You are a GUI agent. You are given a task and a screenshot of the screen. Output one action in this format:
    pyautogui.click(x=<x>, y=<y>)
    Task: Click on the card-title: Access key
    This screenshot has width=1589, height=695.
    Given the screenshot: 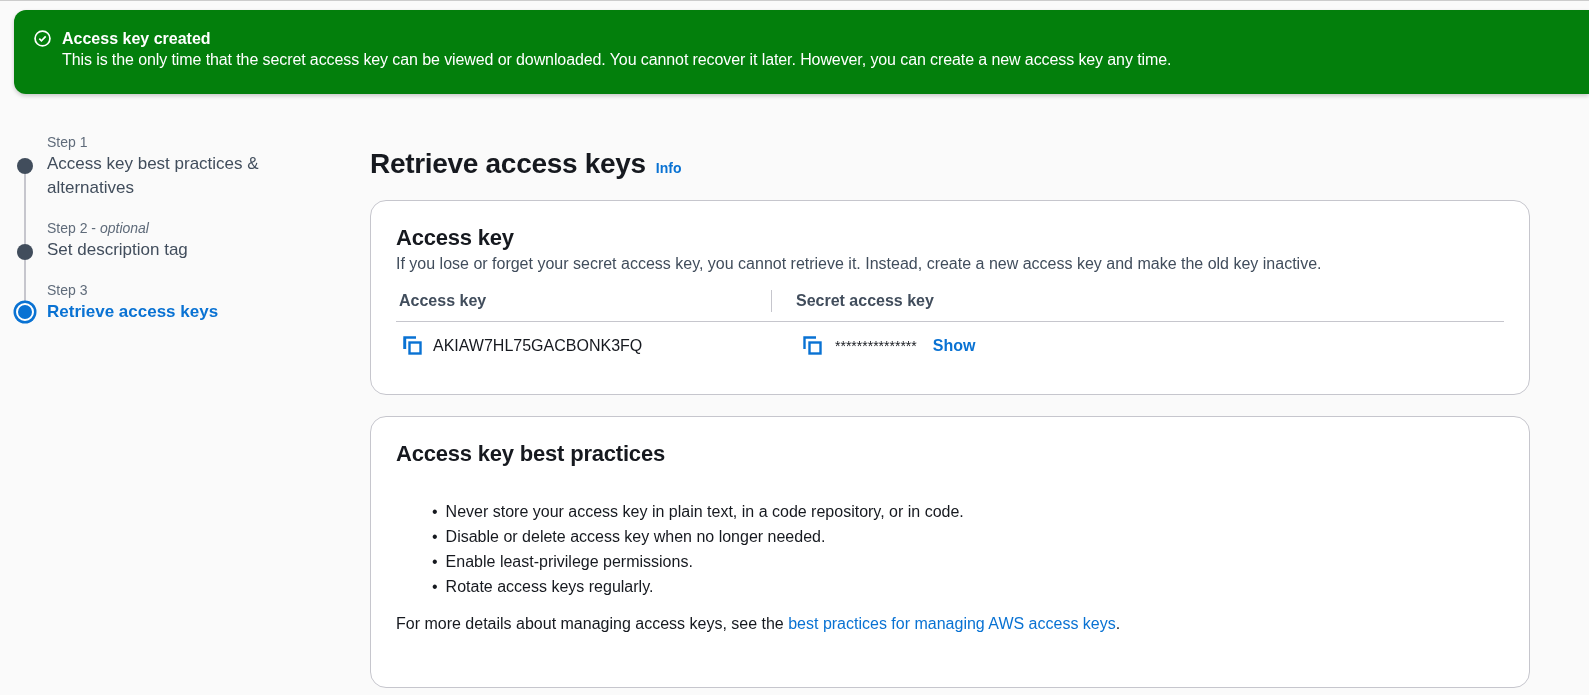 What is the action you would take?
    pyautogui.click(x=455, y=238)
    